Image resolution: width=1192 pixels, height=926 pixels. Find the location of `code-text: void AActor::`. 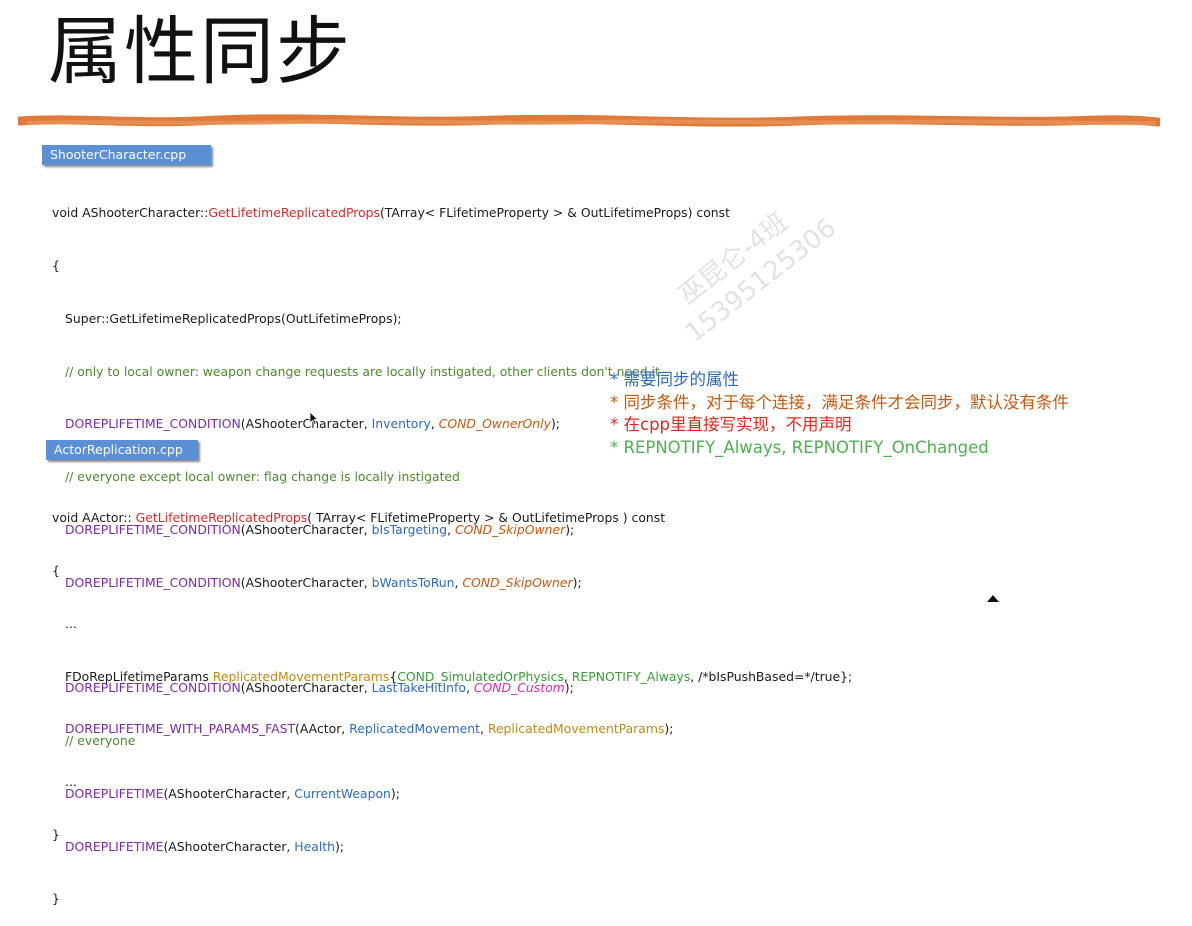

code-text: void AActor:: is located at coordinates (94, 518).